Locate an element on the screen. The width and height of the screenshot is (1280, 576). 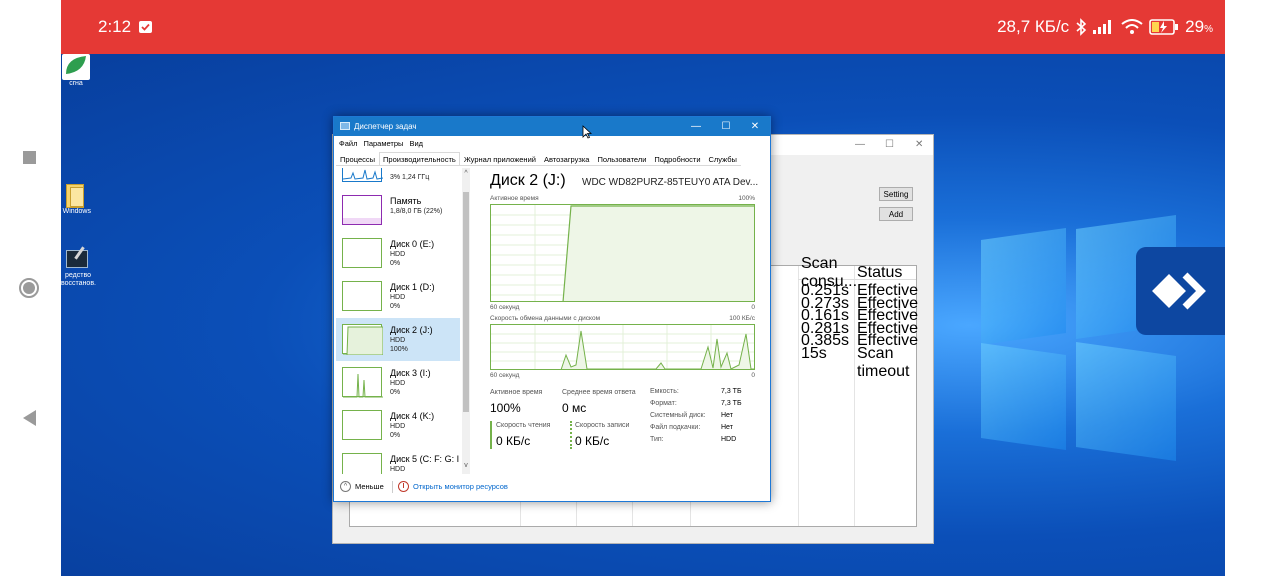
circle-icon is located at coordinates (29, 288).